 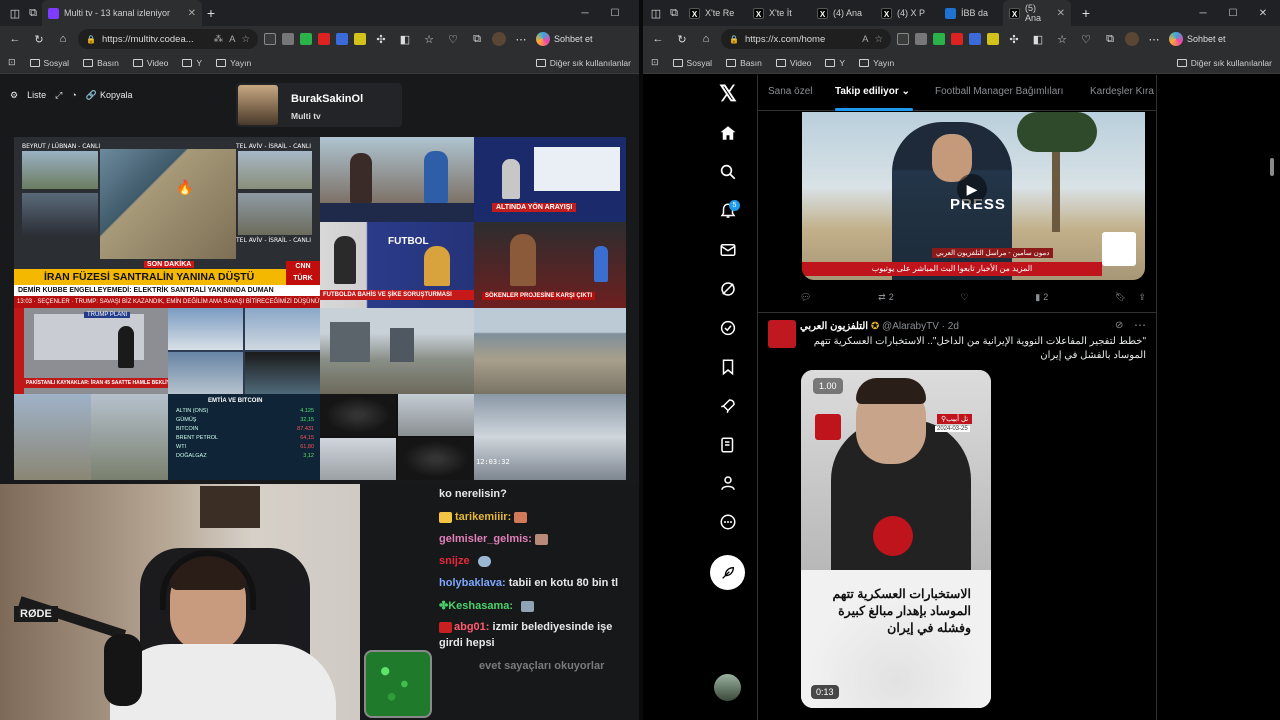 I want to click on address-bar: 🔒 https://multitv.codea... ⁂ A ☆, so click(x=168, y=39).